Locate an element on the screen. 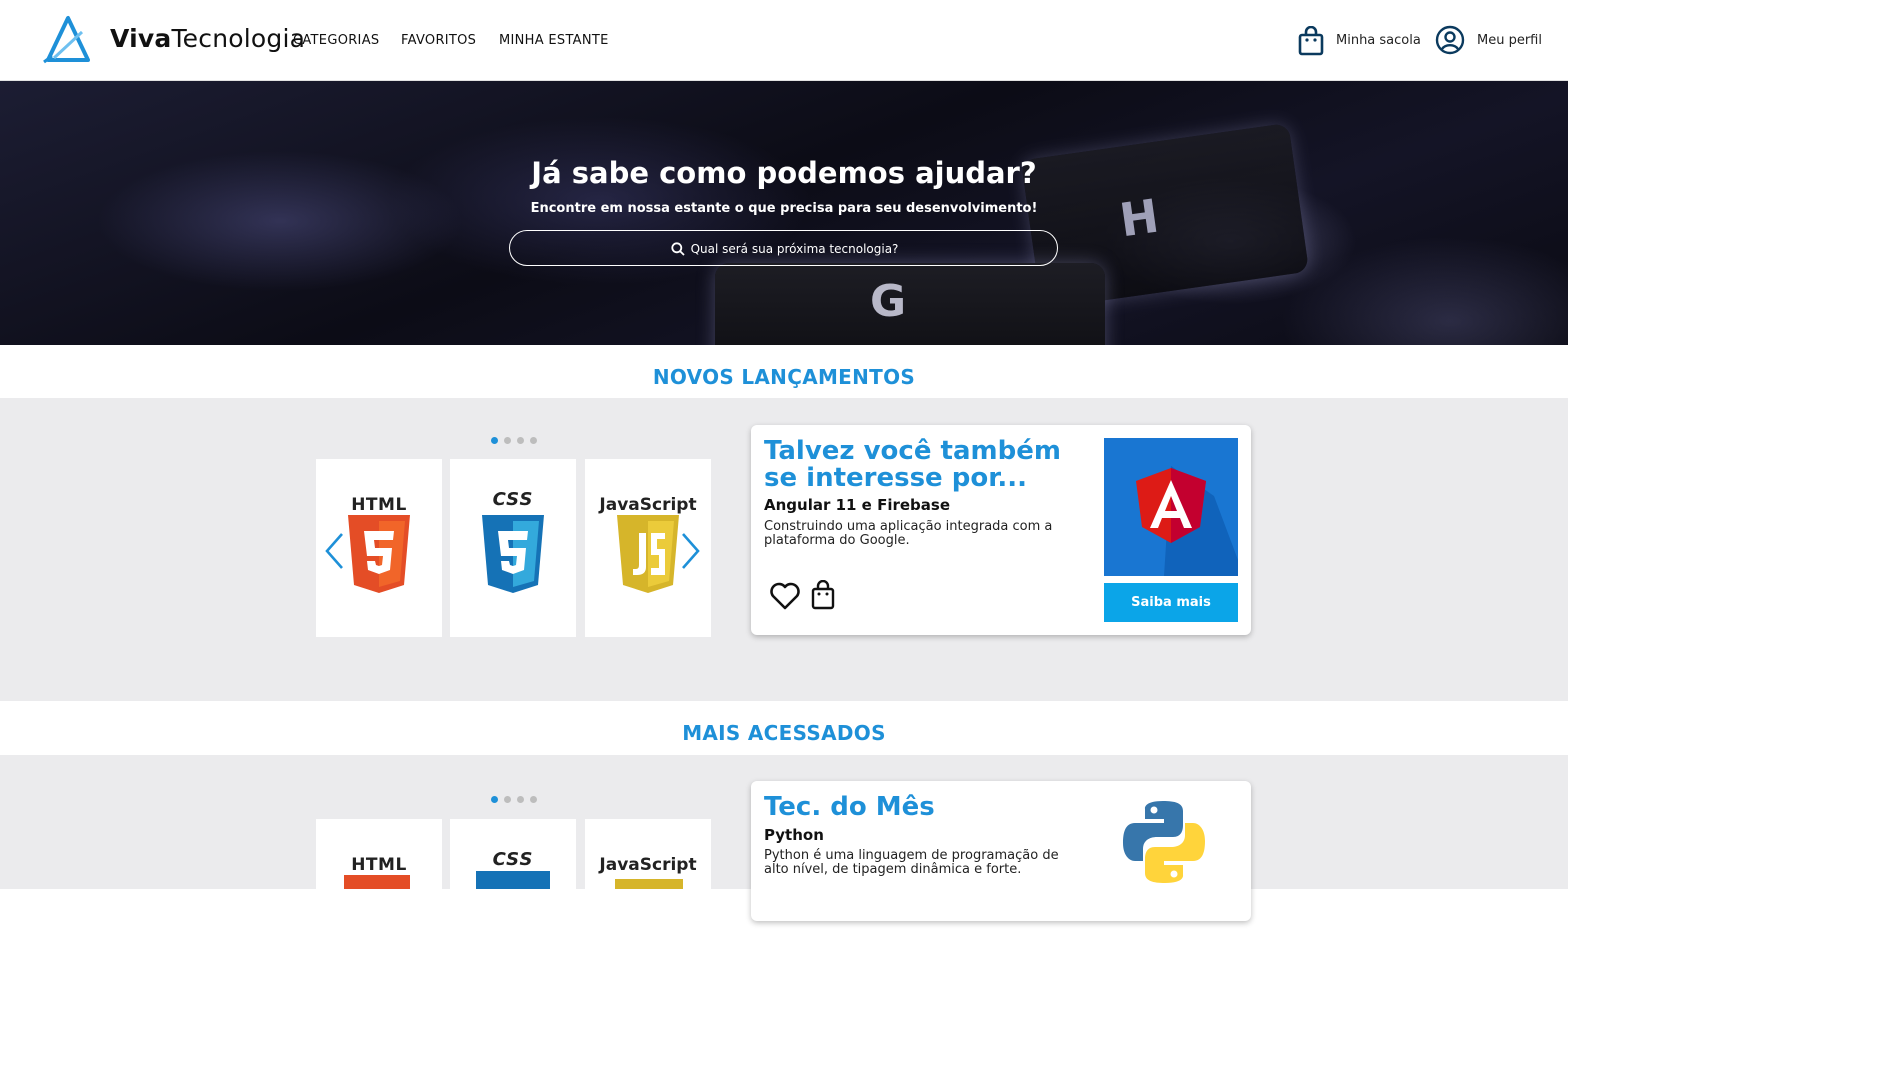 The height and width of the screenshot is (1080, 1904). brand-name-bold: Viva is located at coordinates (141, 38).